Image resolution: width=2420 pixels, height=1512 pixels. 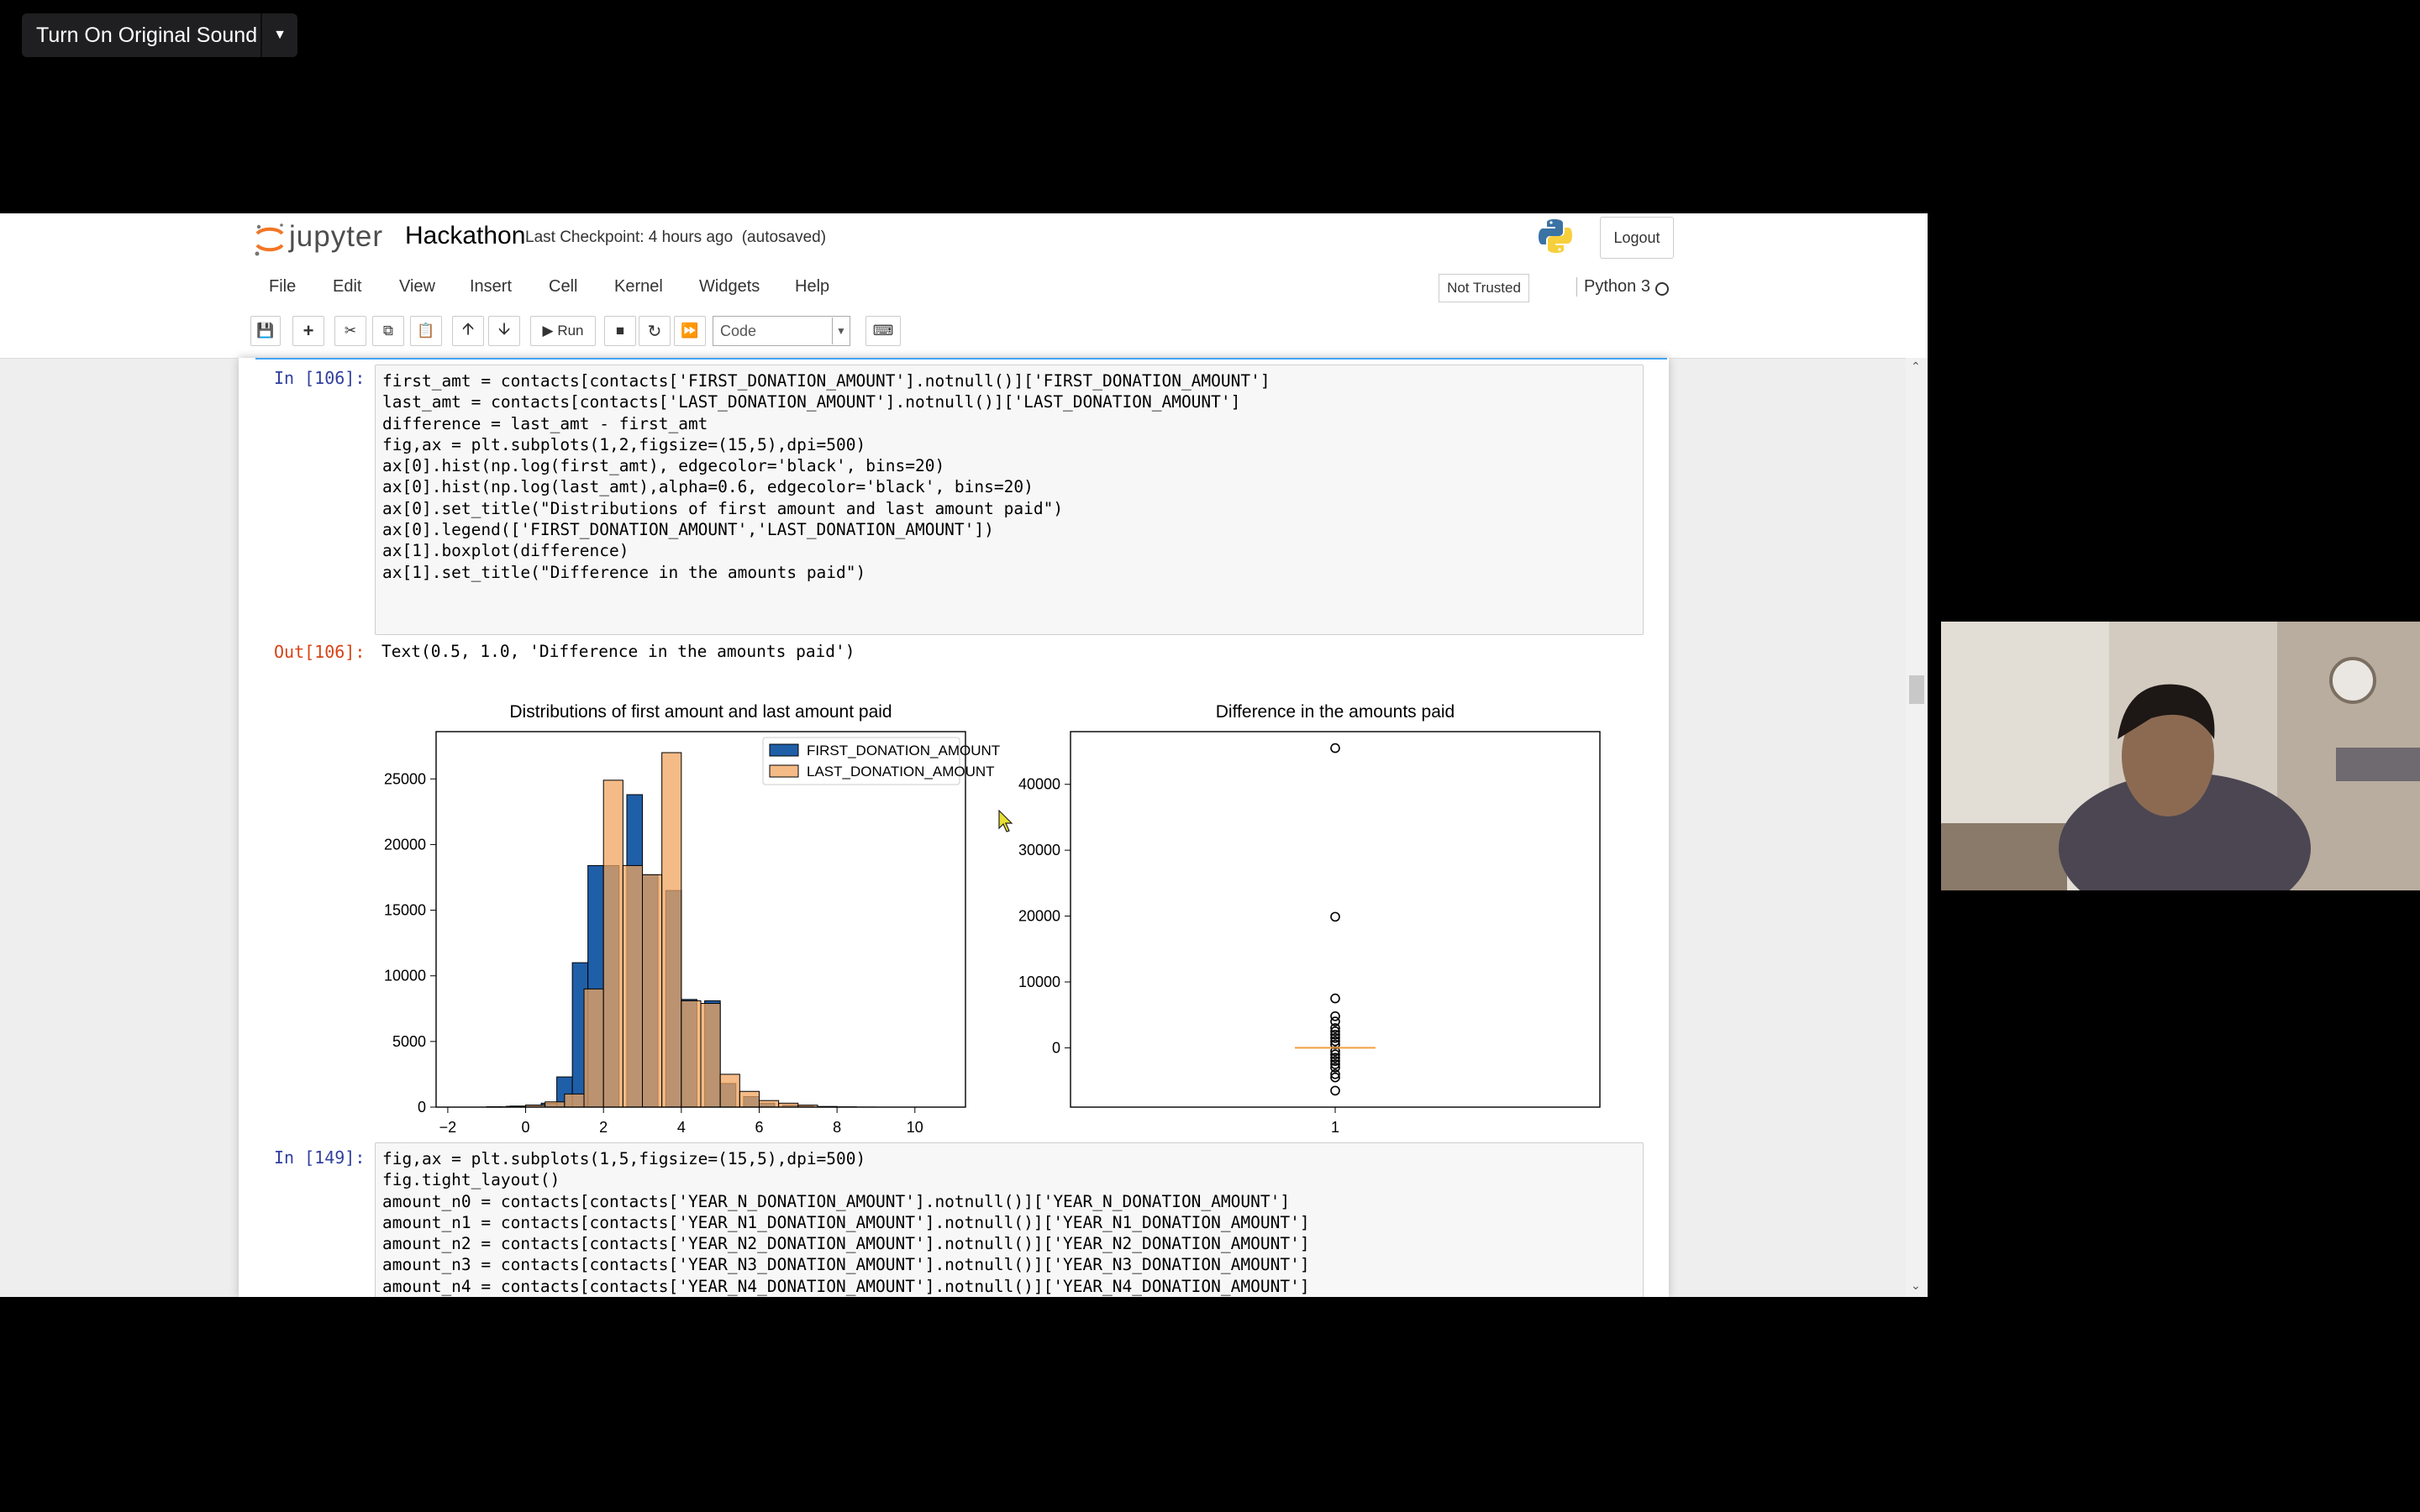 I want to click on scroll-down-icon: ⌄, so click(x=1916, y=1285).